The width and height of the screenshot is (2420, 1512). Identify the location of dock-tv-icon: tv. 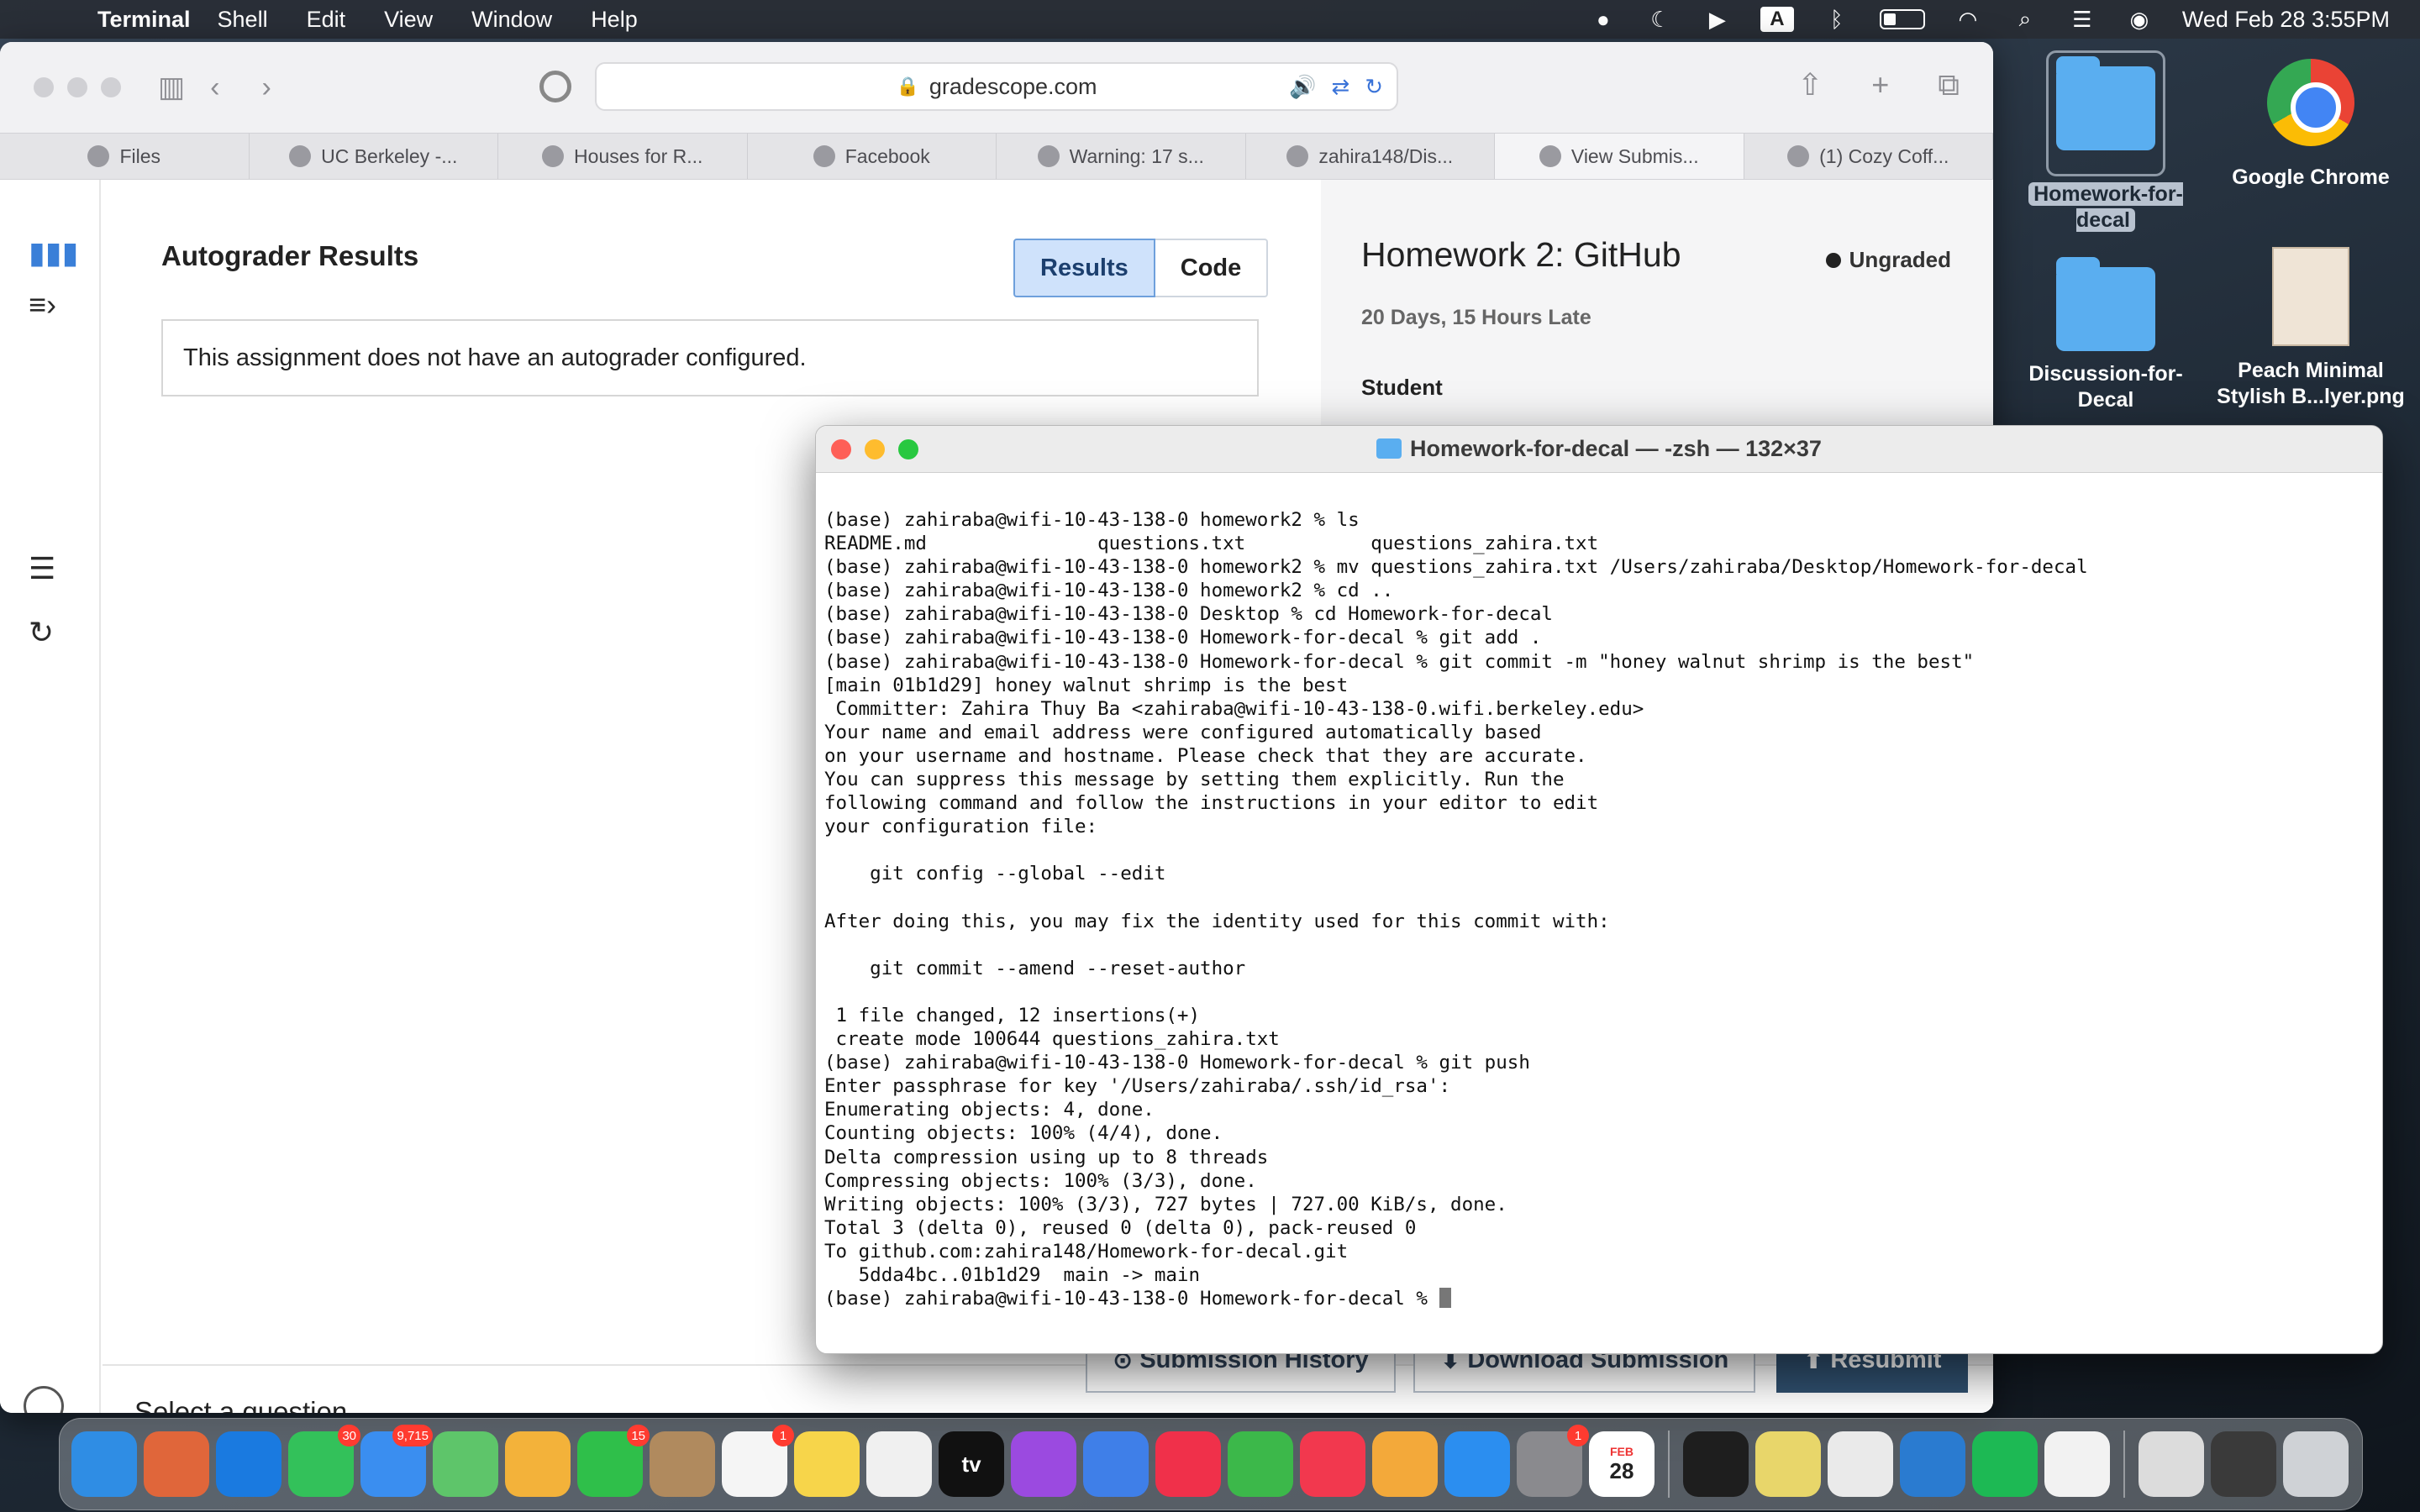
(971, 1464).